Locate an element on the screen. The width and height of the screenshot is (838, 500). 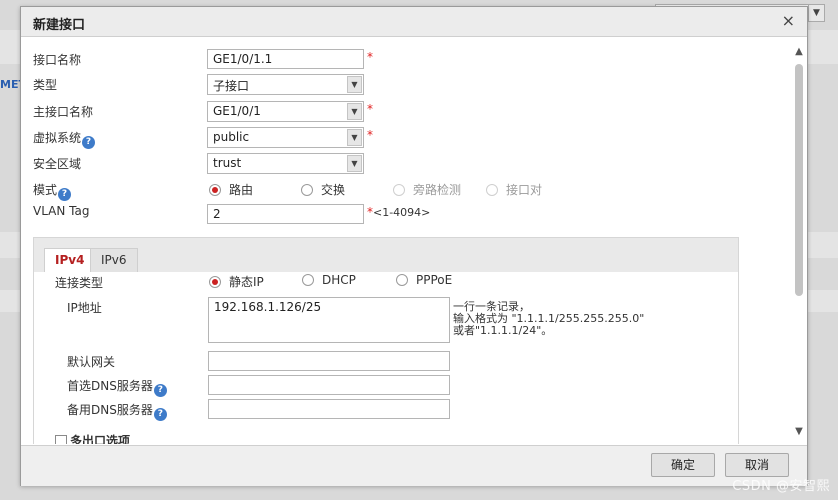
zone-select: trust ▼ is located at coordinates (285, 163).